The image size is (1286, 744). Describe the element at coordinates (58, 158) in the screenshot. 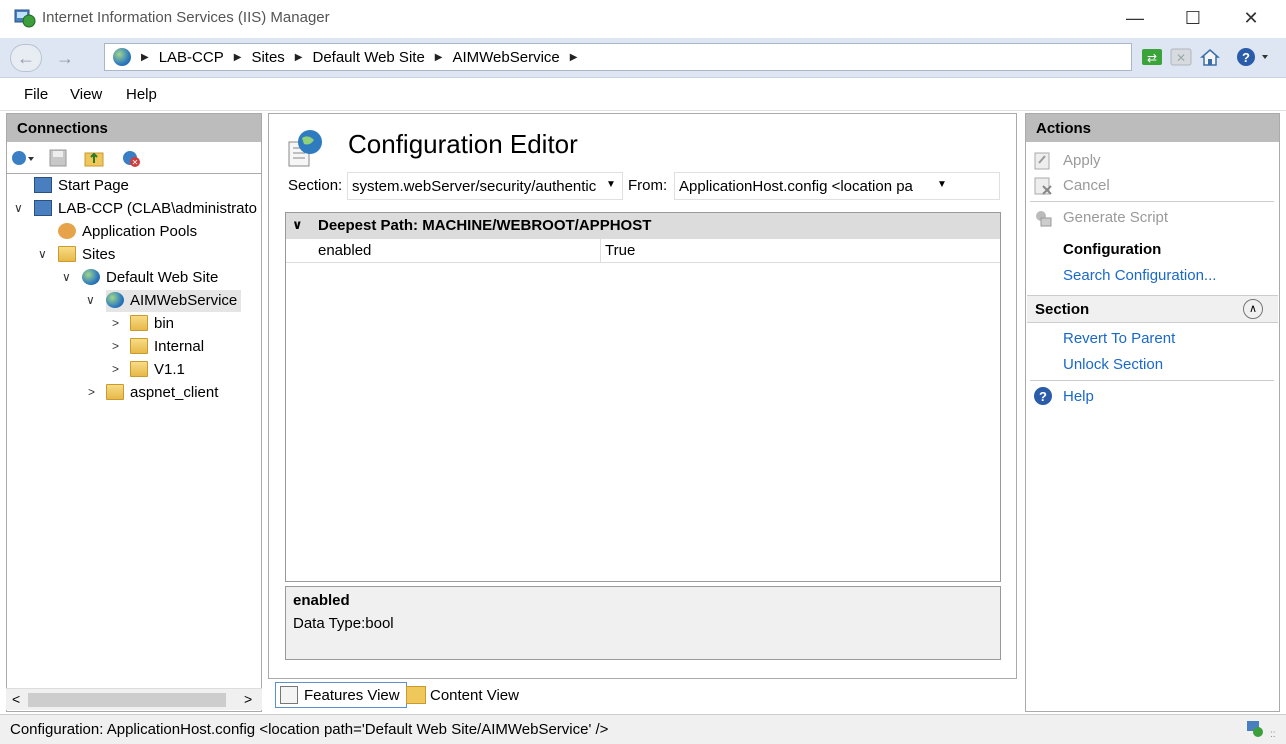

I see `save-icon` at that location.